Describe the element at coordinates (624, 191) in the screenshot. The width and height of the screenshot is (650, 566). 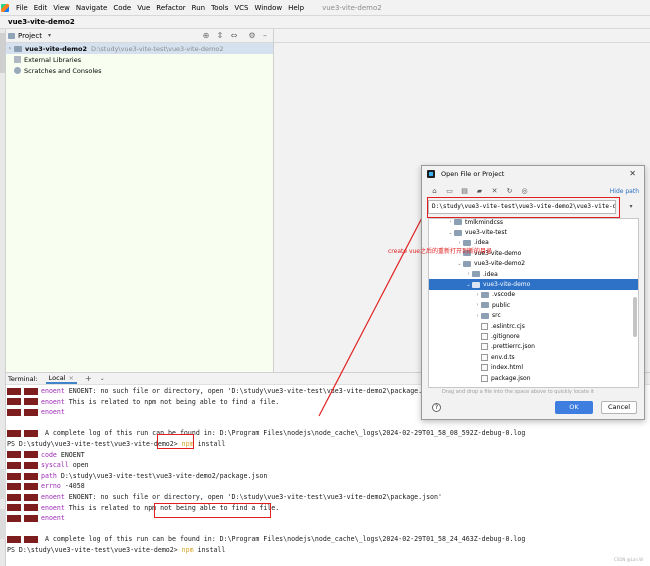
I see `hide-path-link: Hide path` at that location.